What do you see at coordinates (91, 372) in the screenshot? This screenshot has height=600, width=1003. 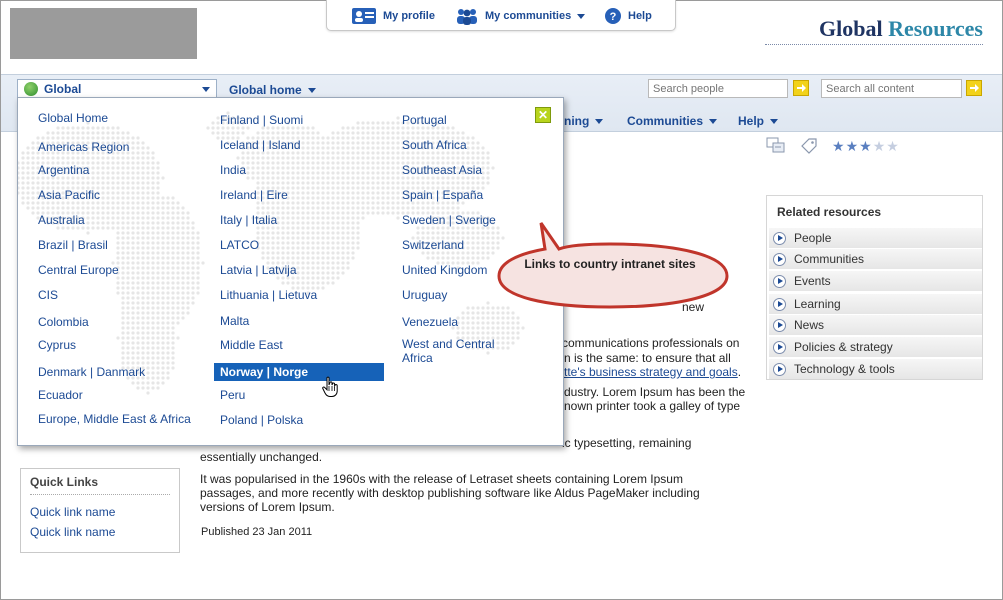 I see `country-link: Denmark | Danmark` at bounding box center [91, 372].